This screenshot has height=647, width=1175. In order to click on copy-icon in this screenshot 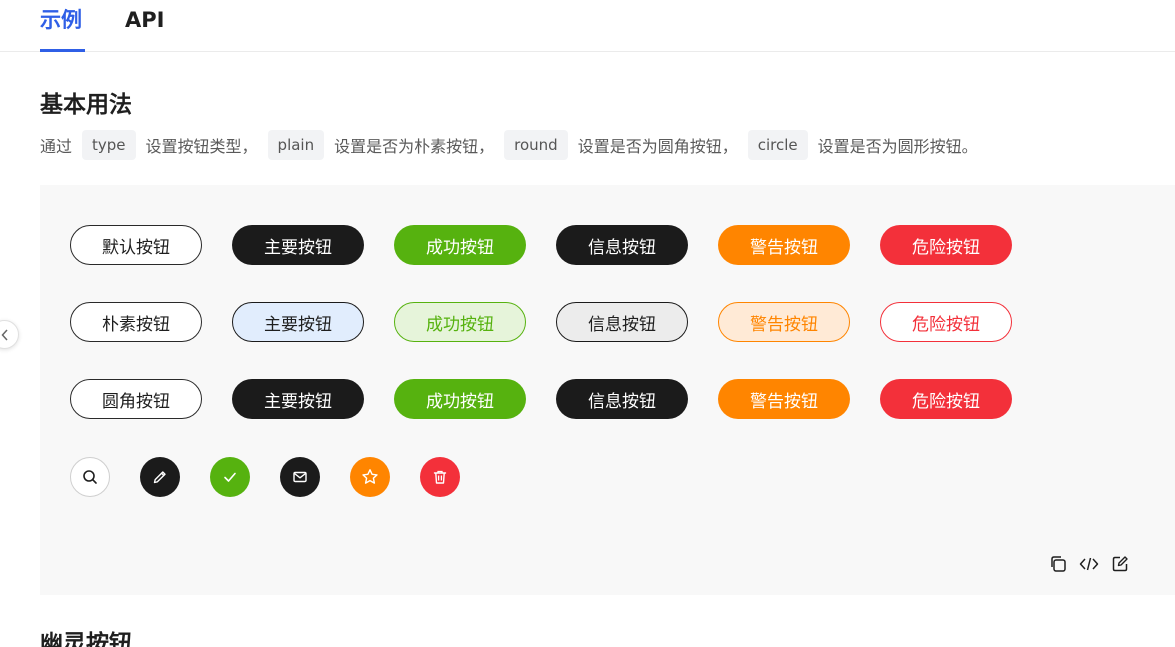, I will do `click(1058, 564)`.